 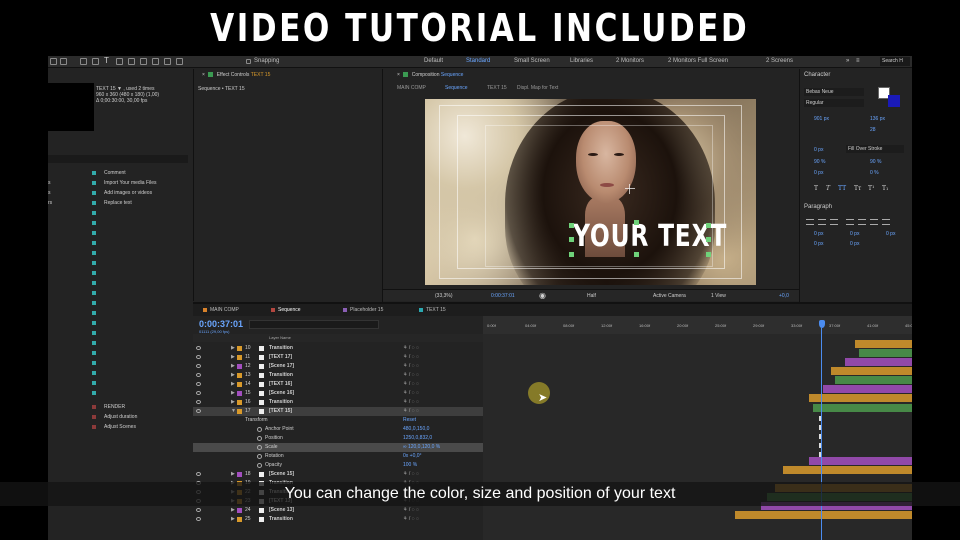 What do you see at coordinates (83, 61) in the screenshot?
I see `rect-tool-icon` at bounding box center [83, 61].